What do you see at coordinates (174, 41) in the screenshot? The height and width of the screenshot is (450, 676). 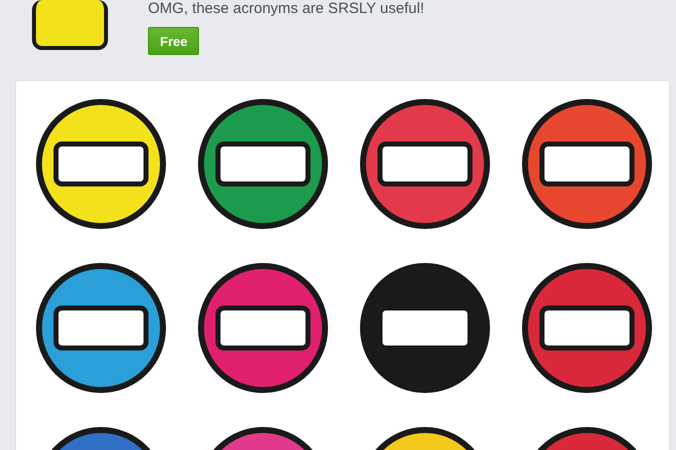 I see `free-button: Free` at bounding box center [174, 41].